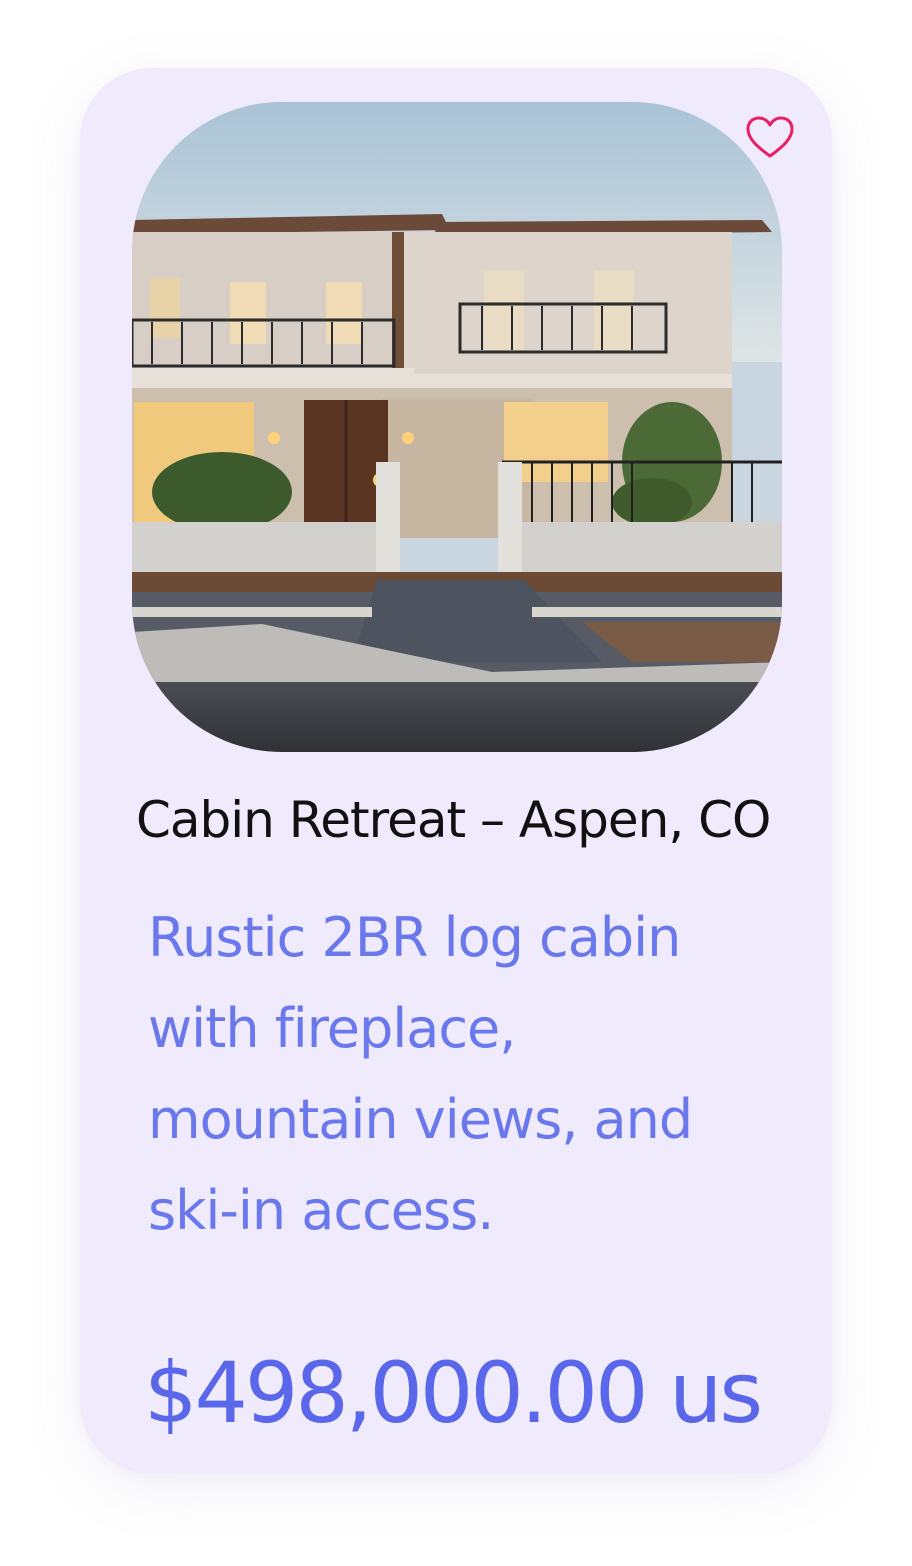 The height and width of the screenshot is (1566, 912). What do you see at coordinates (453, 820) in the screenshot?
I see `listing-title: Cabin Retreat – Aspen, CO` at bounding box center [453, 820].